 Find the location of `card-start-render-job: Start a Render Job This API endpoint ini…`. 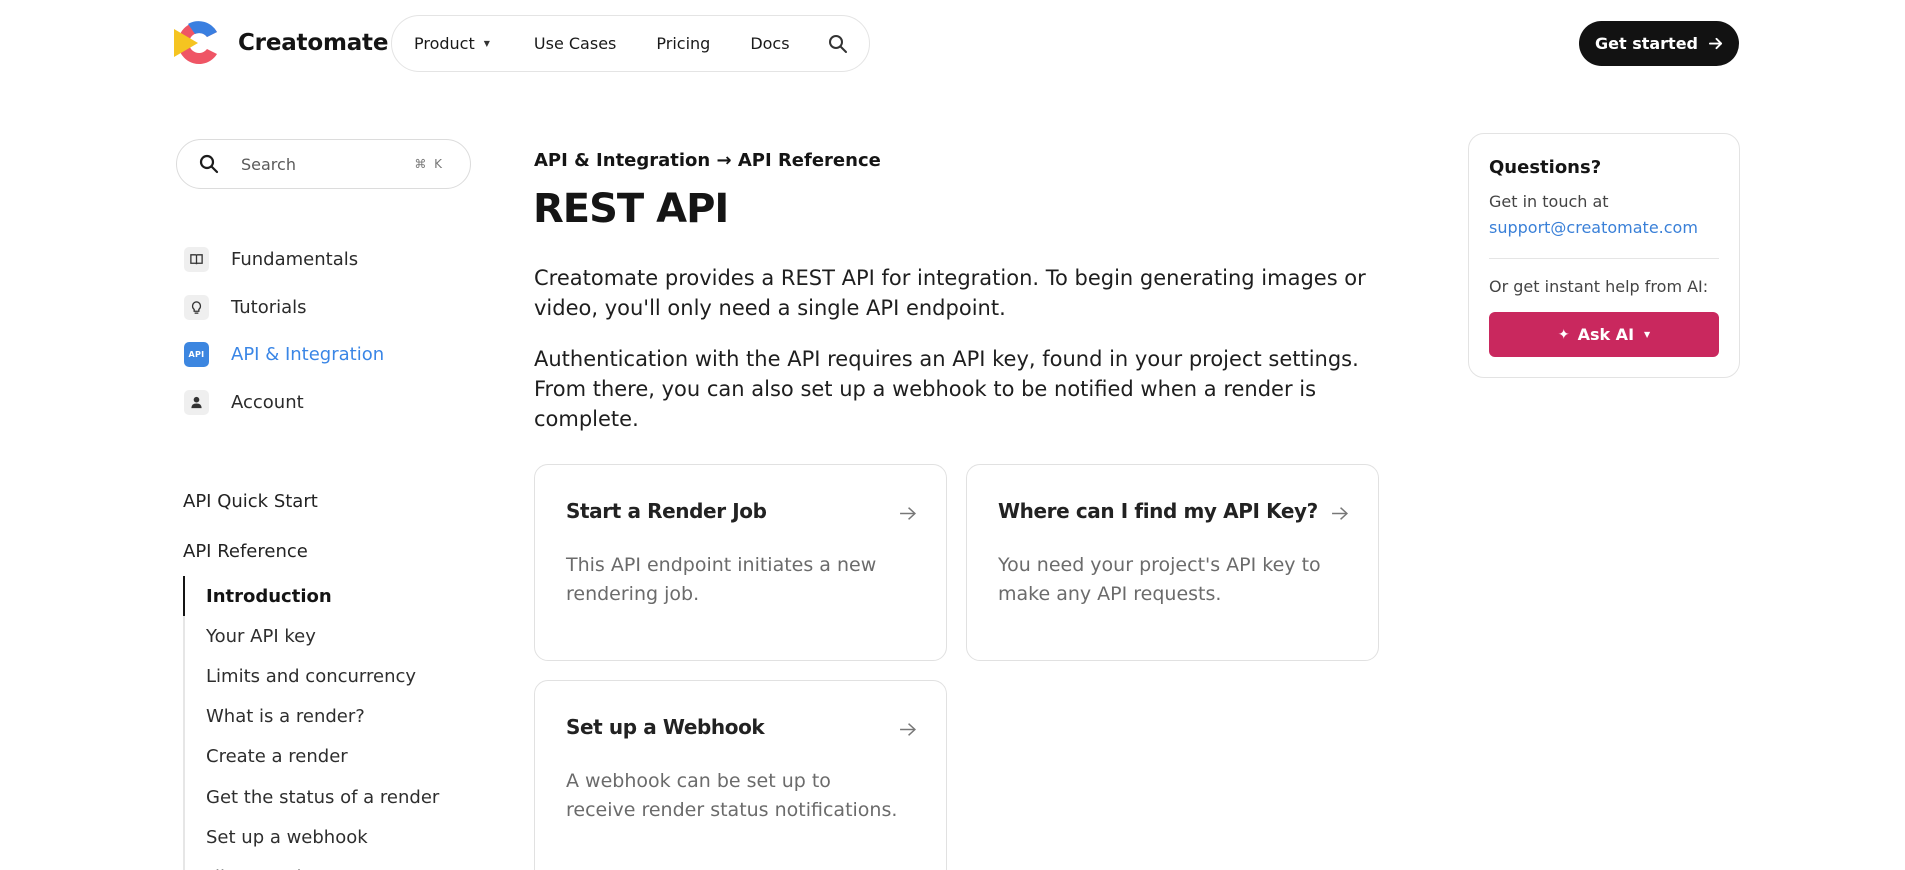

card-start-render-job: Start a Render Job This API endpoint ini… is located at coordinates (740, 562).